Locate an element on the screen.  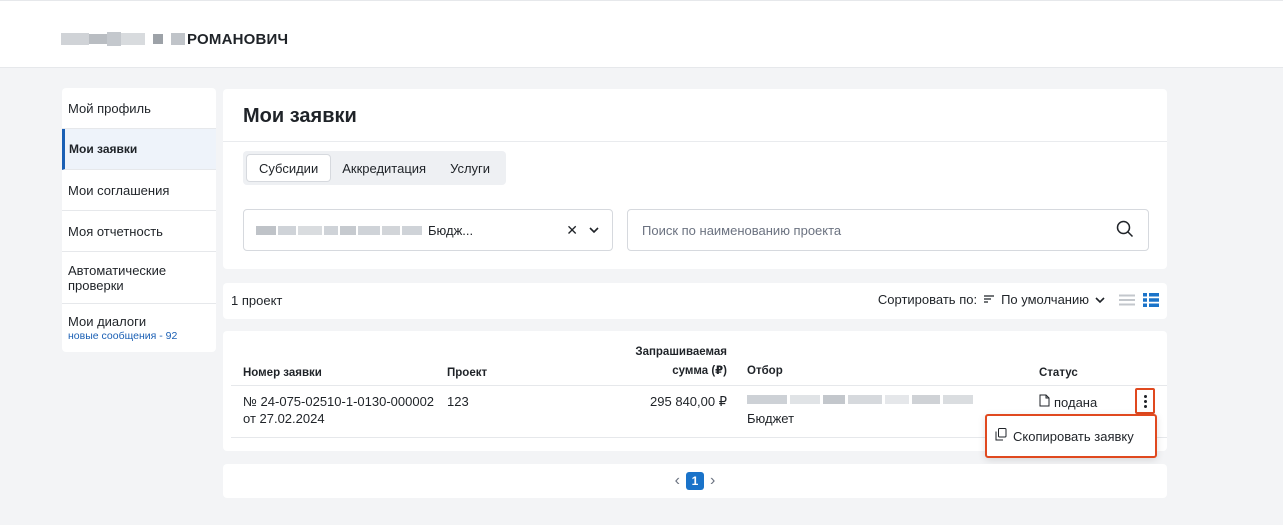
sidebar-item-agreements: Мои соглашения is located at coordinates (139, 190).